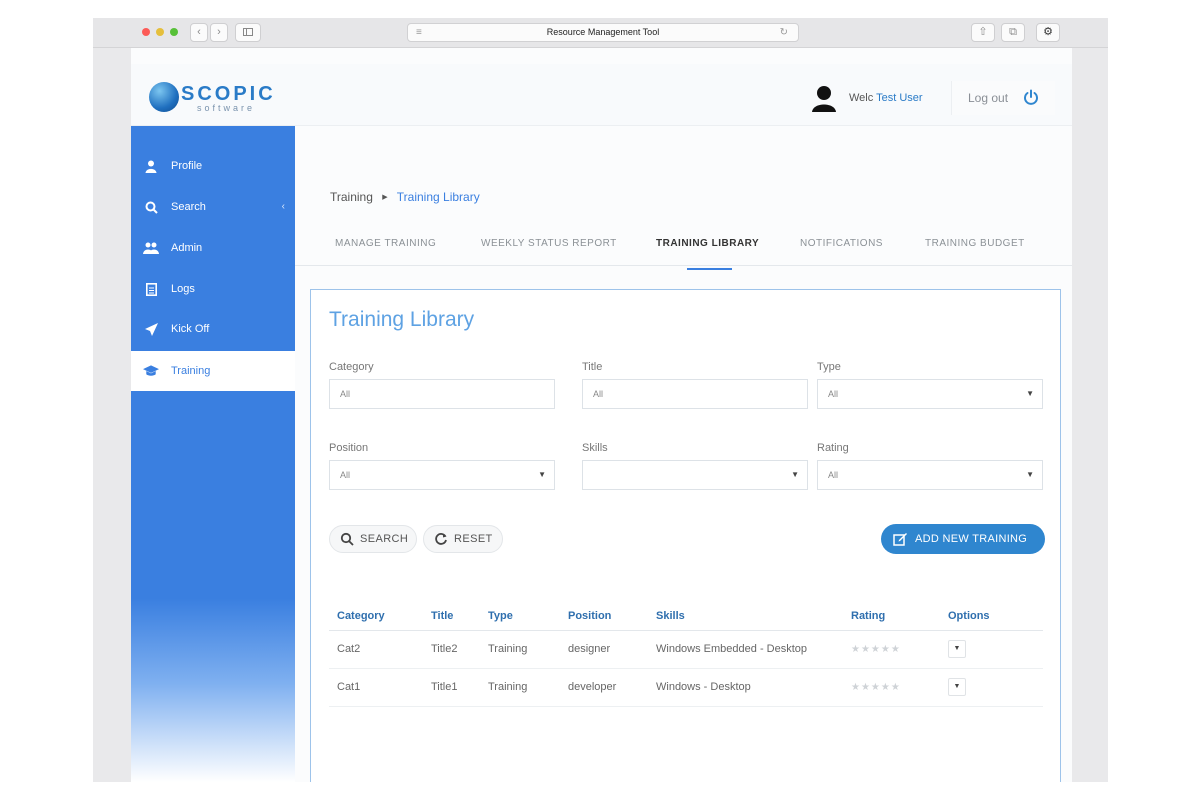 Image resolution: width=1200 pixels, height=800 pixels. Describe the element at coordinates (833, 394) in the screenshot. I see `type-value: All` at that location.